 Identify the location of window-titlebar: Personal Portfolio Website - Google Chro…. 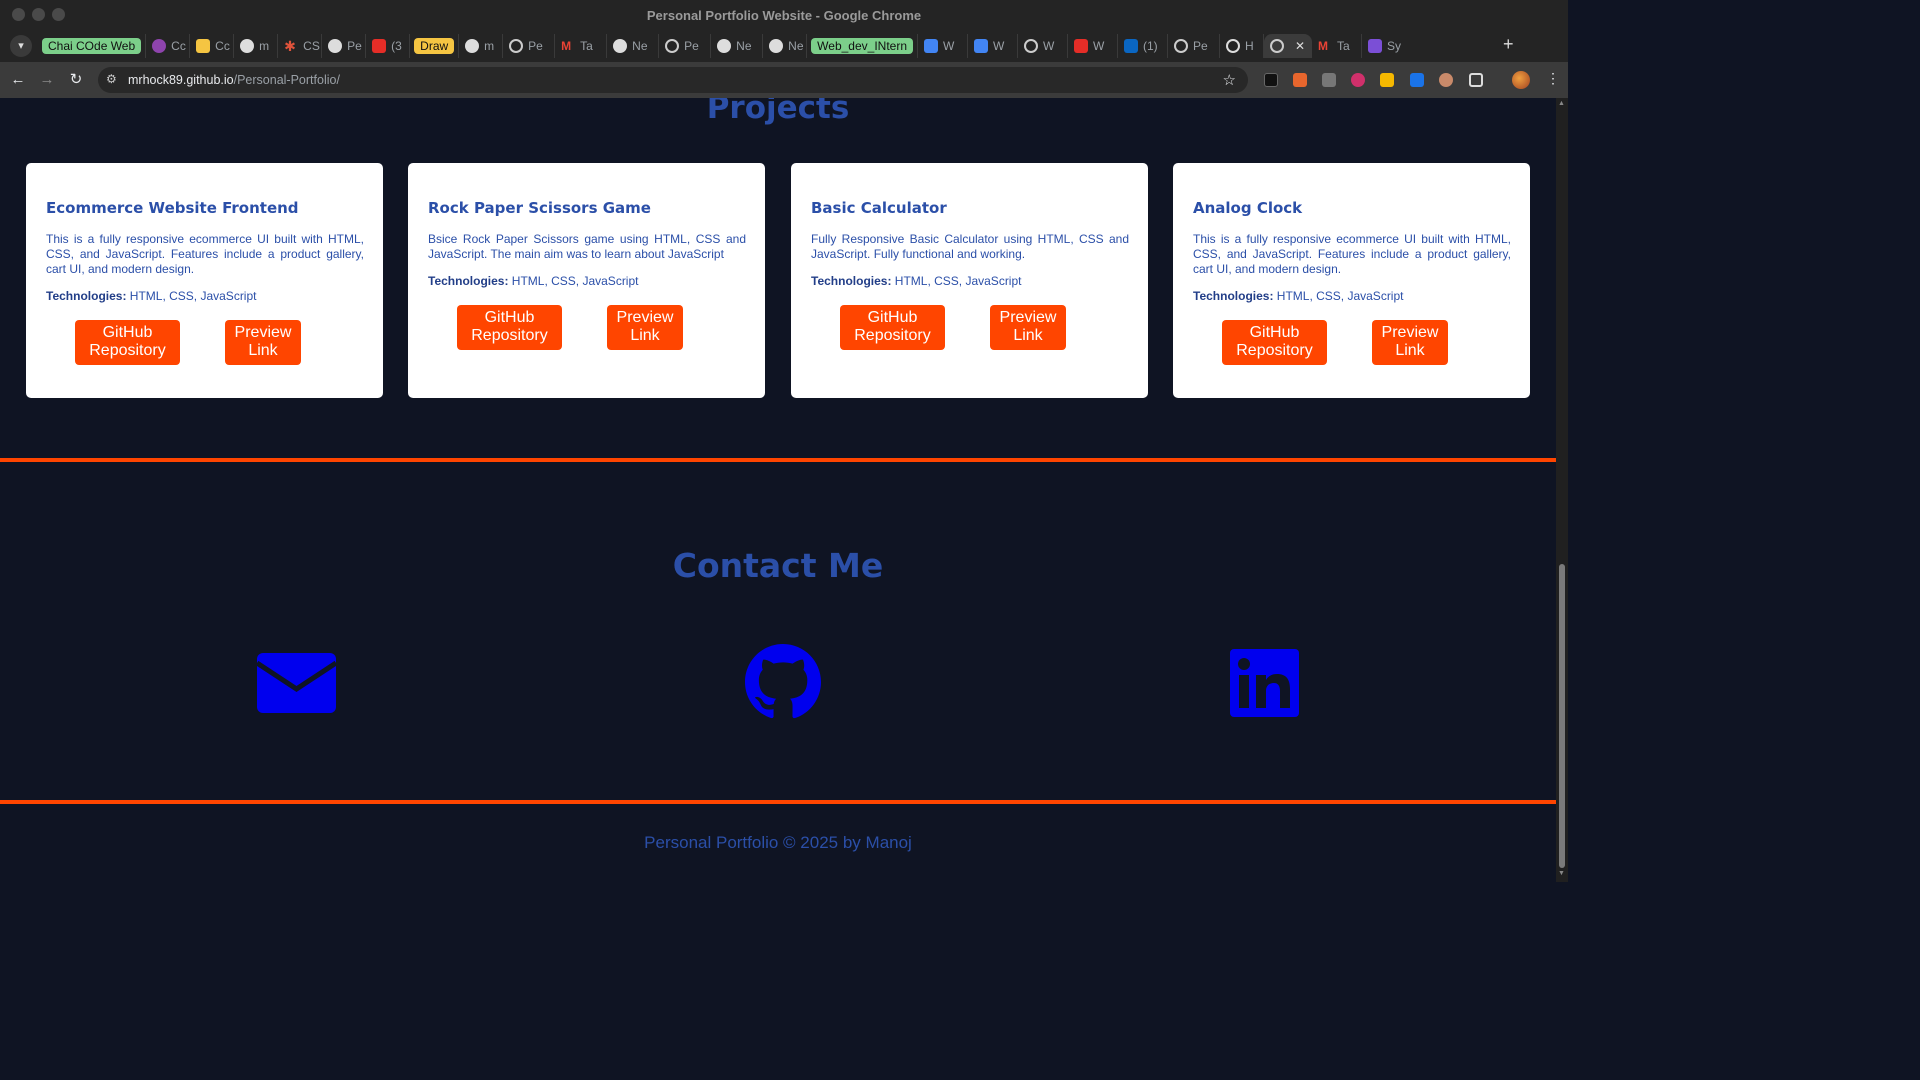
(784, 15).